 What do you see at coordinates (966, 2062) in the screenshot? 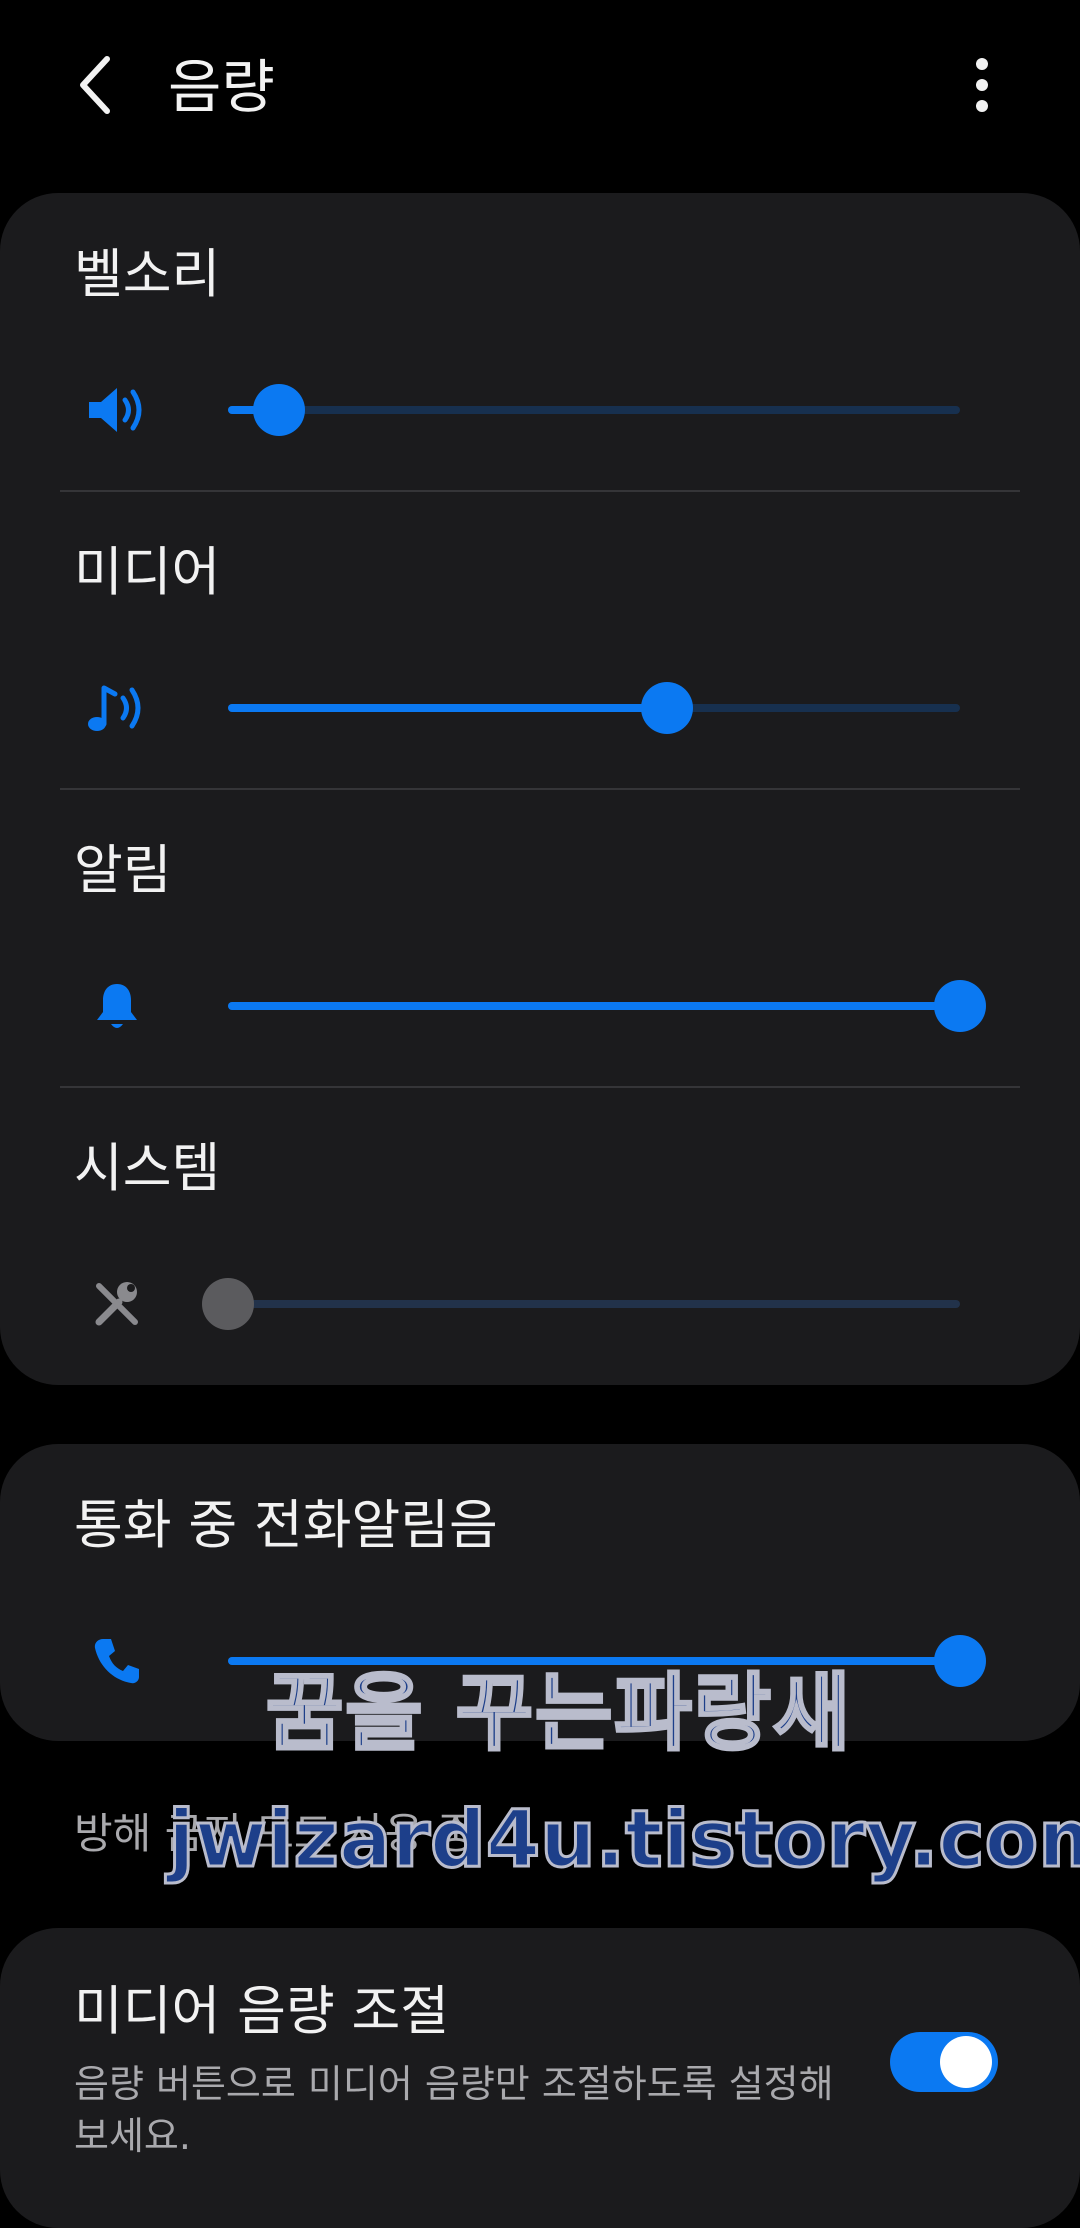
I see `toggle-knob` at bounding box center [966, 2062].